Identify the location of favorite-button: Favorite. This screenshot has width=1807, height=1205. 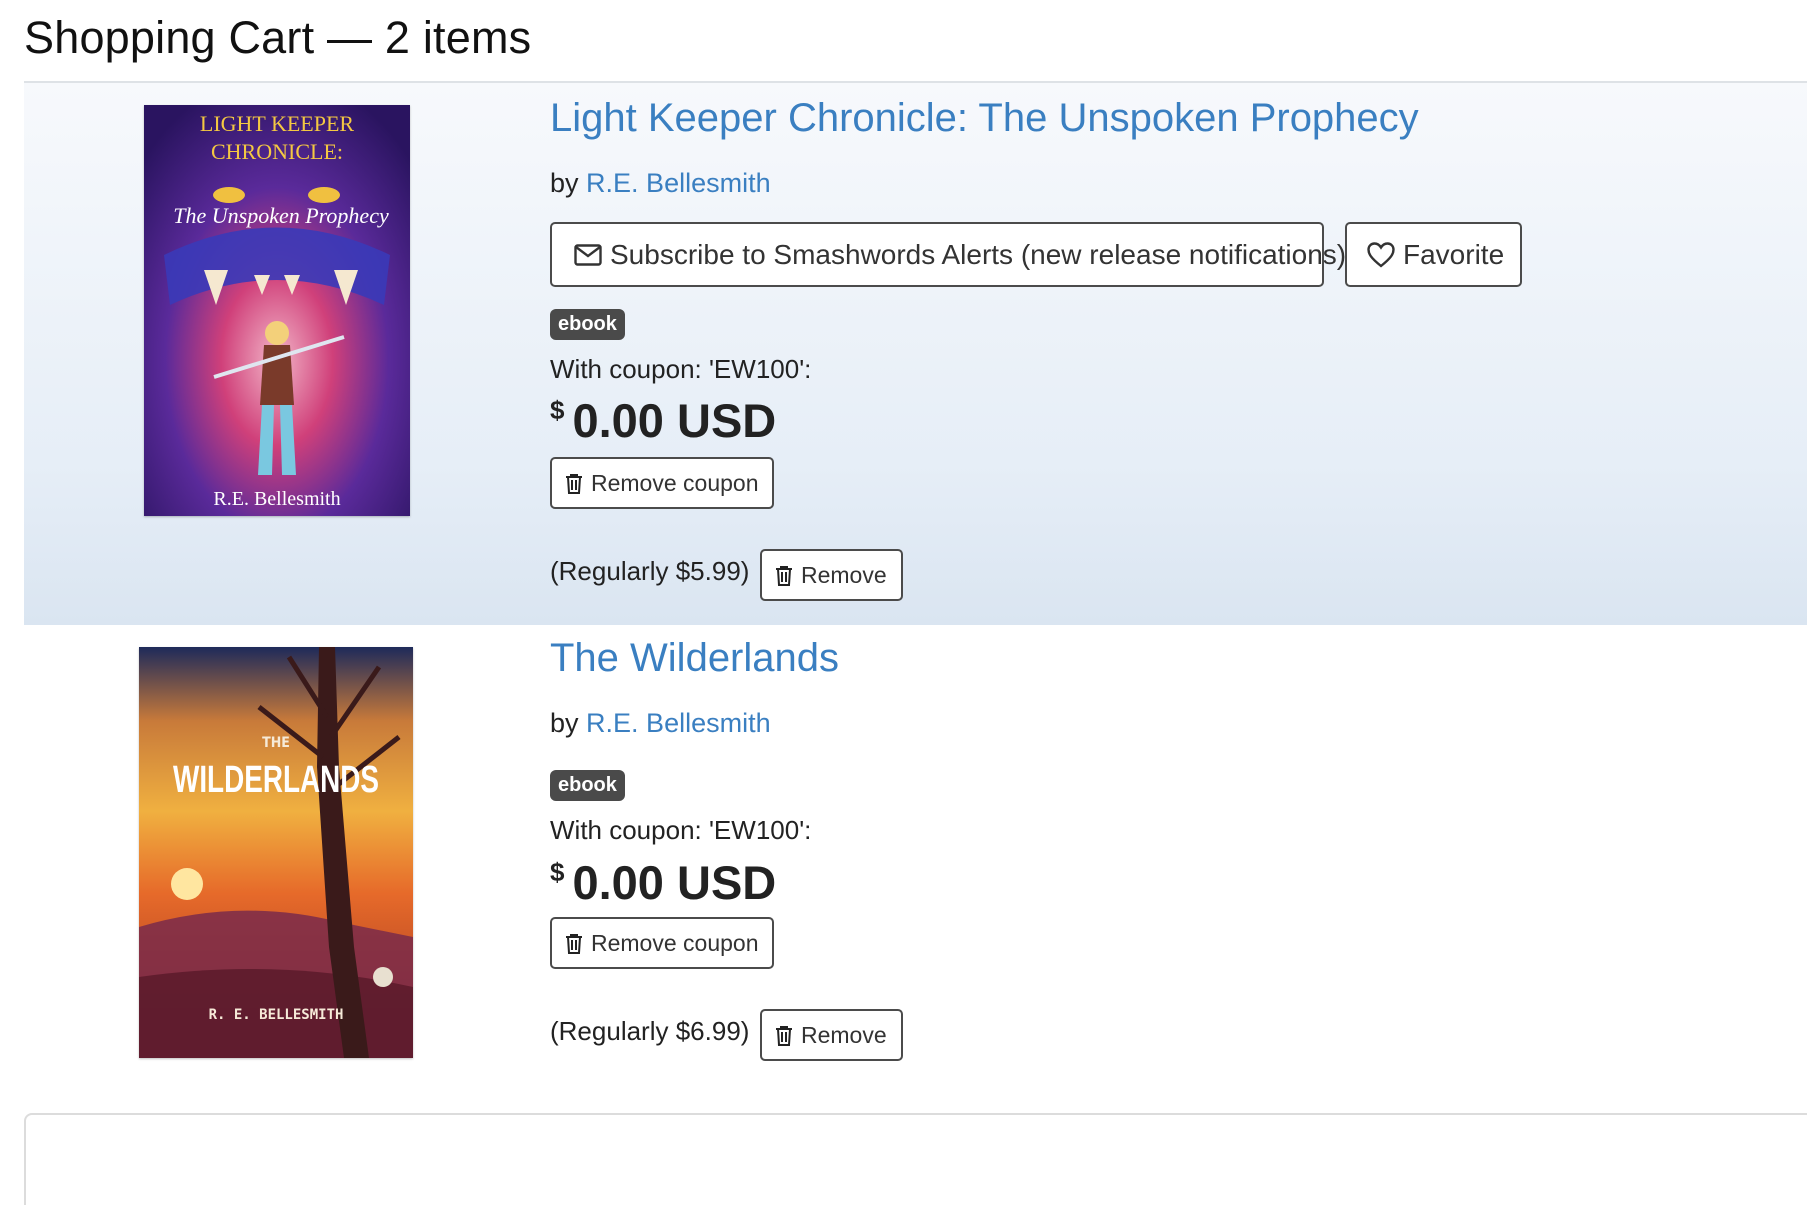
(1433, 254).